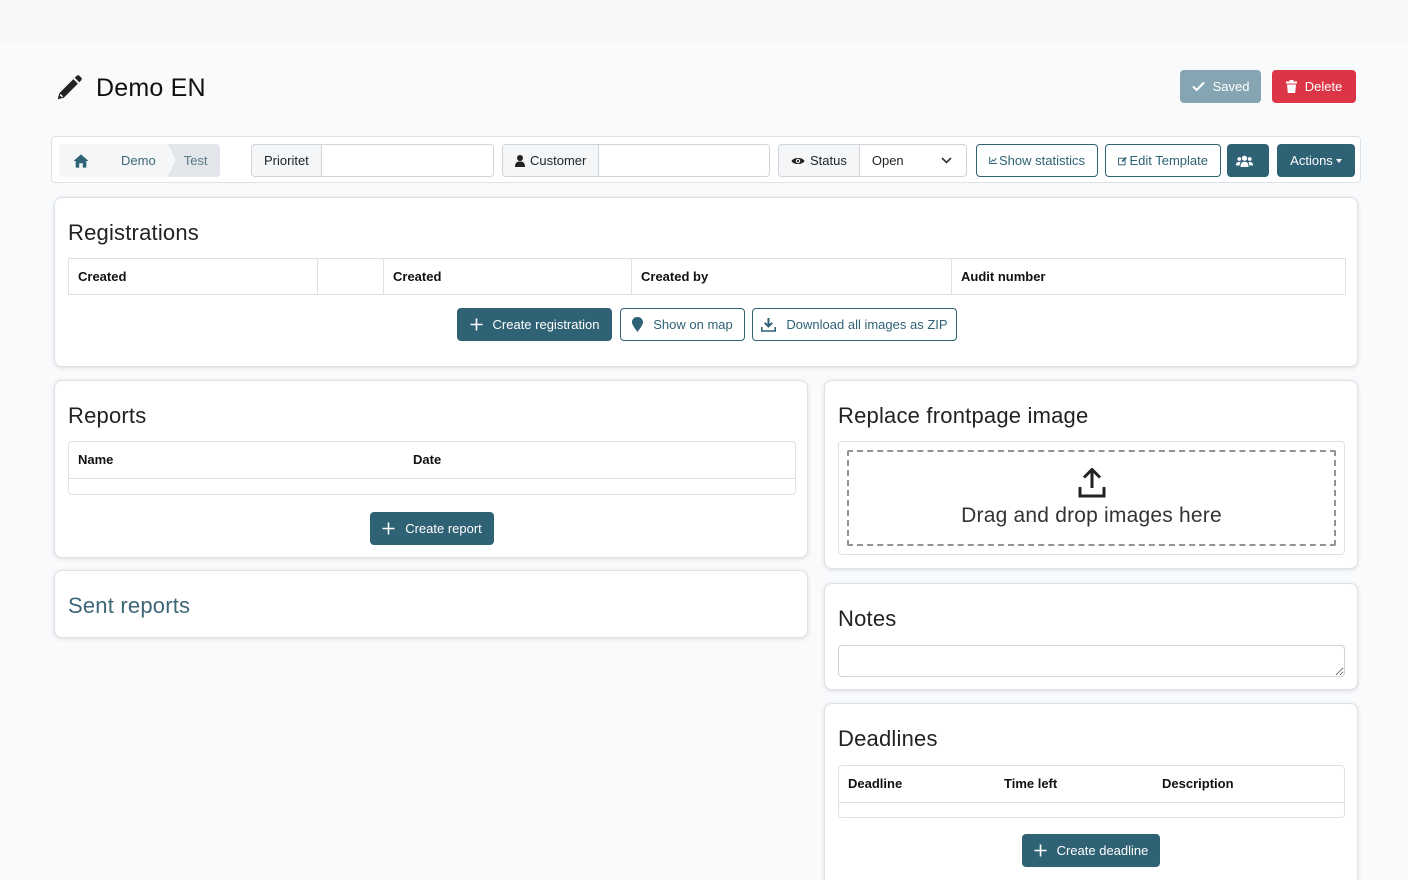 This screenshot has height=880, width=1408. I want to click on notes-card: Notes, so click(1091, 636).